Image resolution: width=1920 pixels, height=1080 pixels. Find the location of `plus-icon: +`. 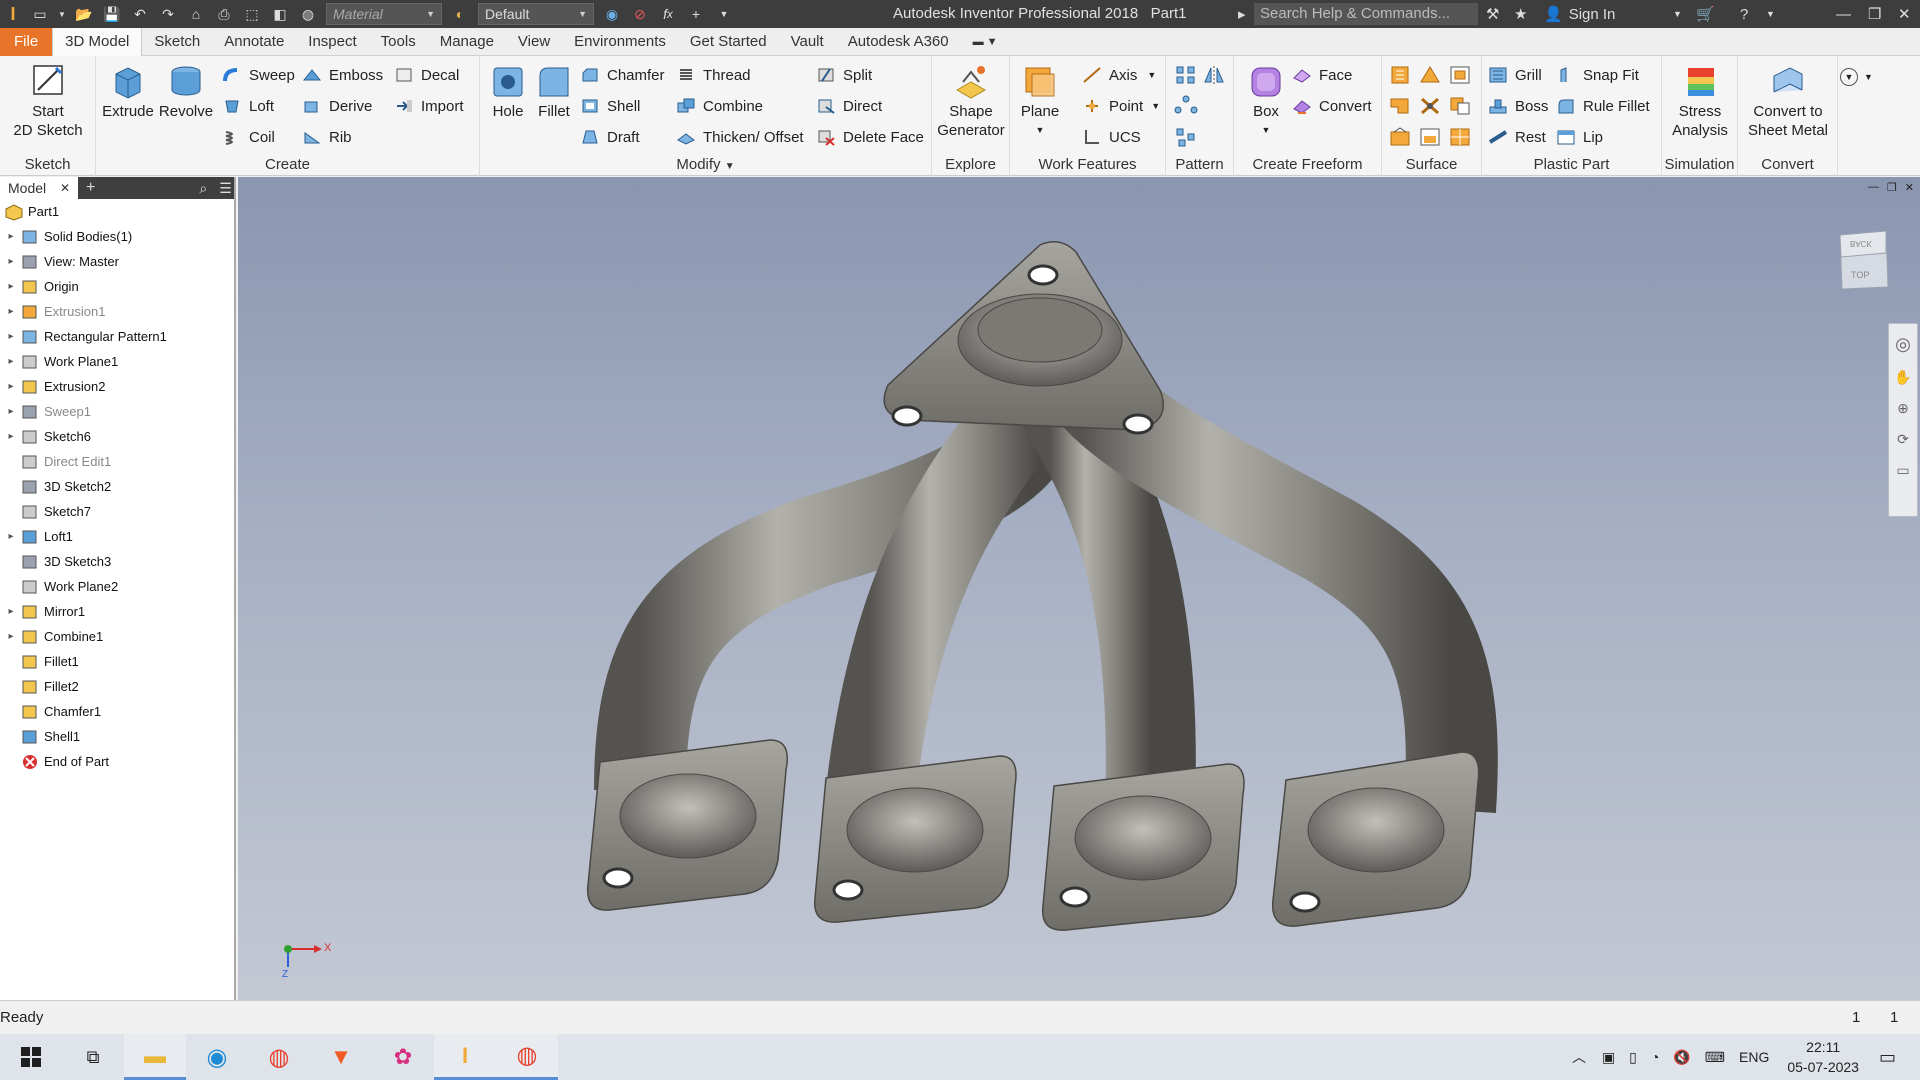

plus-icon: + is located at coordinates (696, 14).